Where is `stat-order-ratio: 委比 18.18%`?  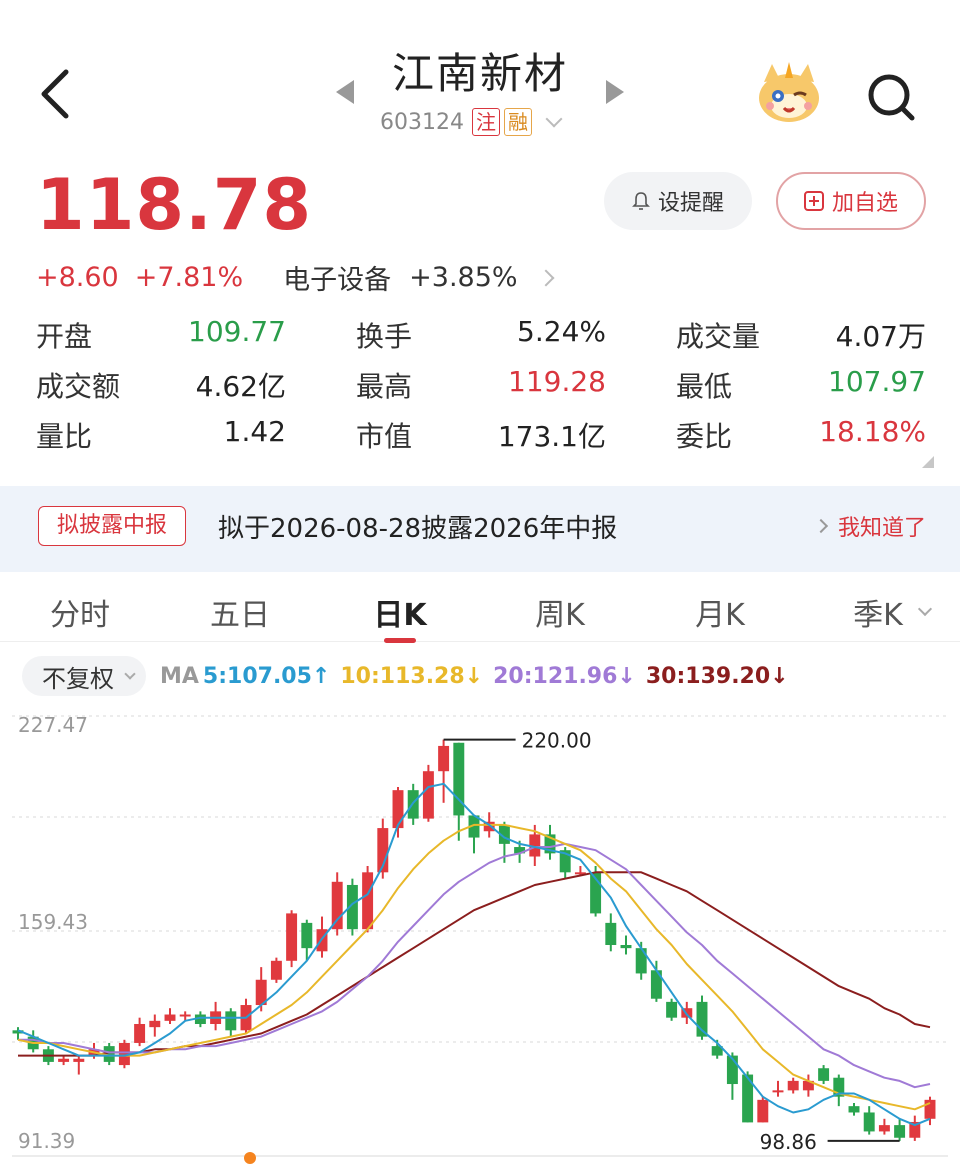
stat-order-ratio: 委比 18.18% is located at coordinates (801, 434).